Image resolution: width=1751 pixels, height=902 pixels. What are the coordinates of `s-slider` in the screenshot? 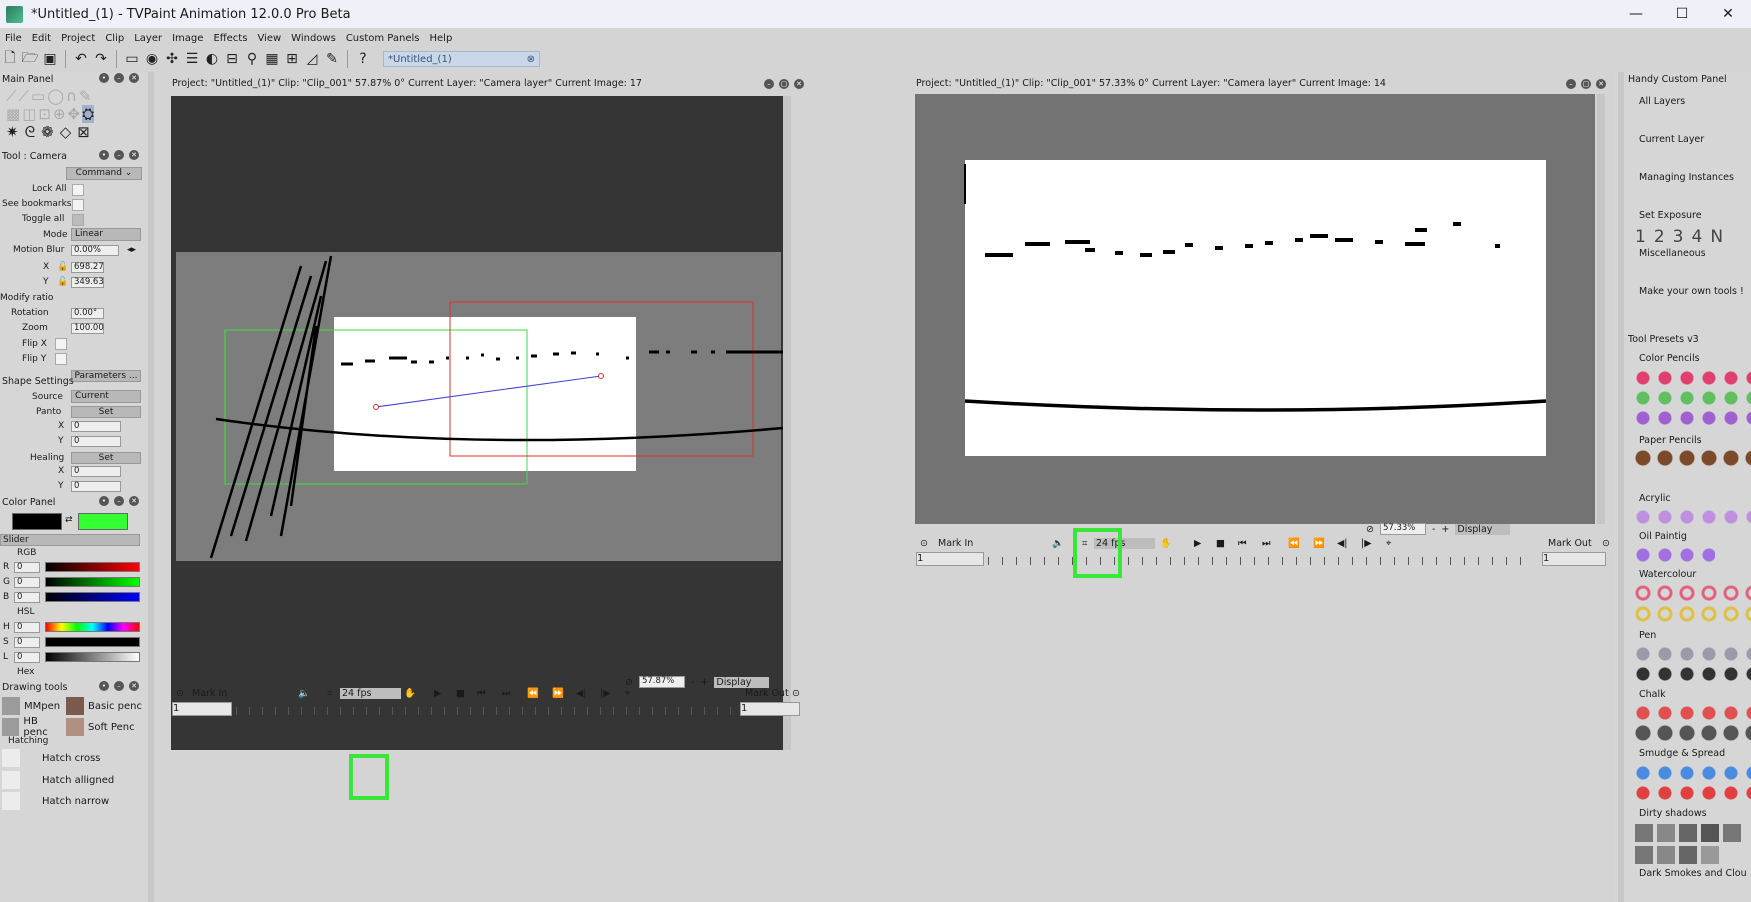 It's located at (92, 642).